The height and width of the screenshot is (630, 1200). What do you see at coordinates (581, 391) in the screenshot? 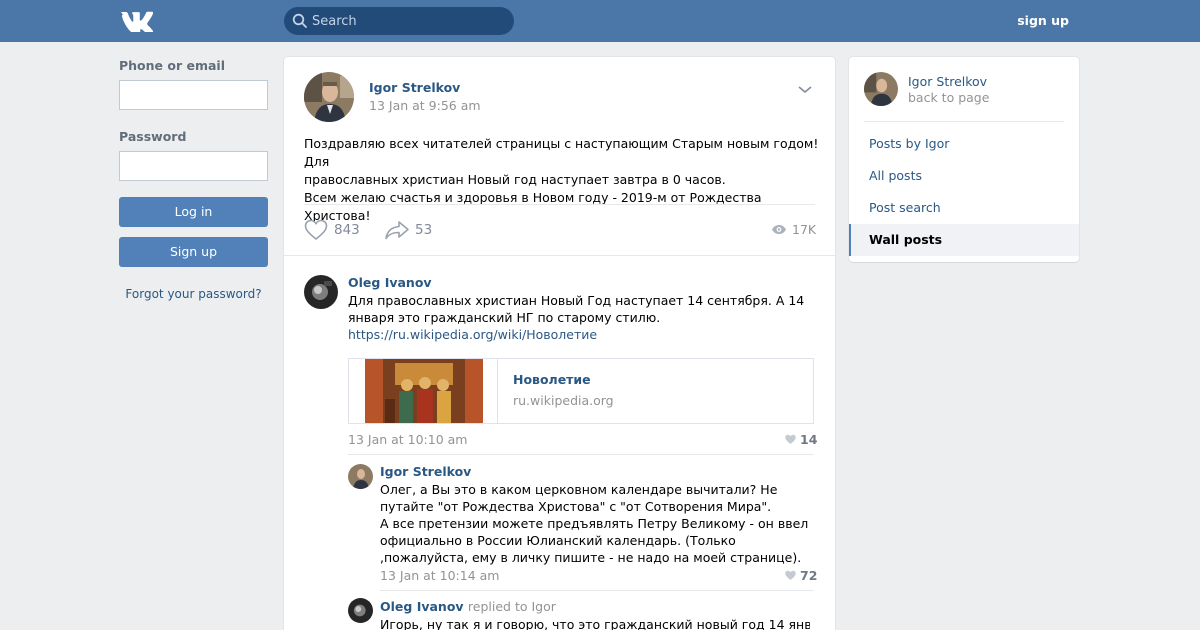
I see `link-snippet: Новолетие ru.wikipedia.org` at bounding box center [581, 391].